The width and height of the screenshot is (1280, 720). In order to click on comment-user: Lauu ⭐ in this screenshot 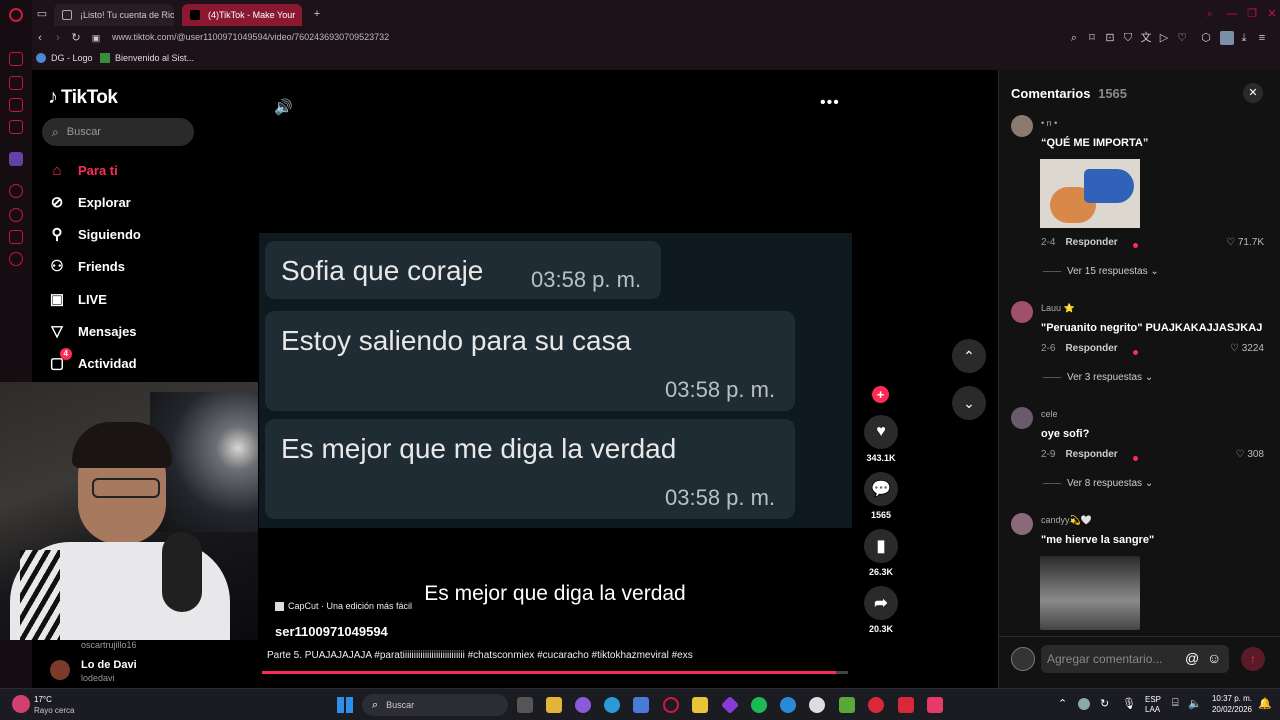, I will do `click(1058, 308)`.